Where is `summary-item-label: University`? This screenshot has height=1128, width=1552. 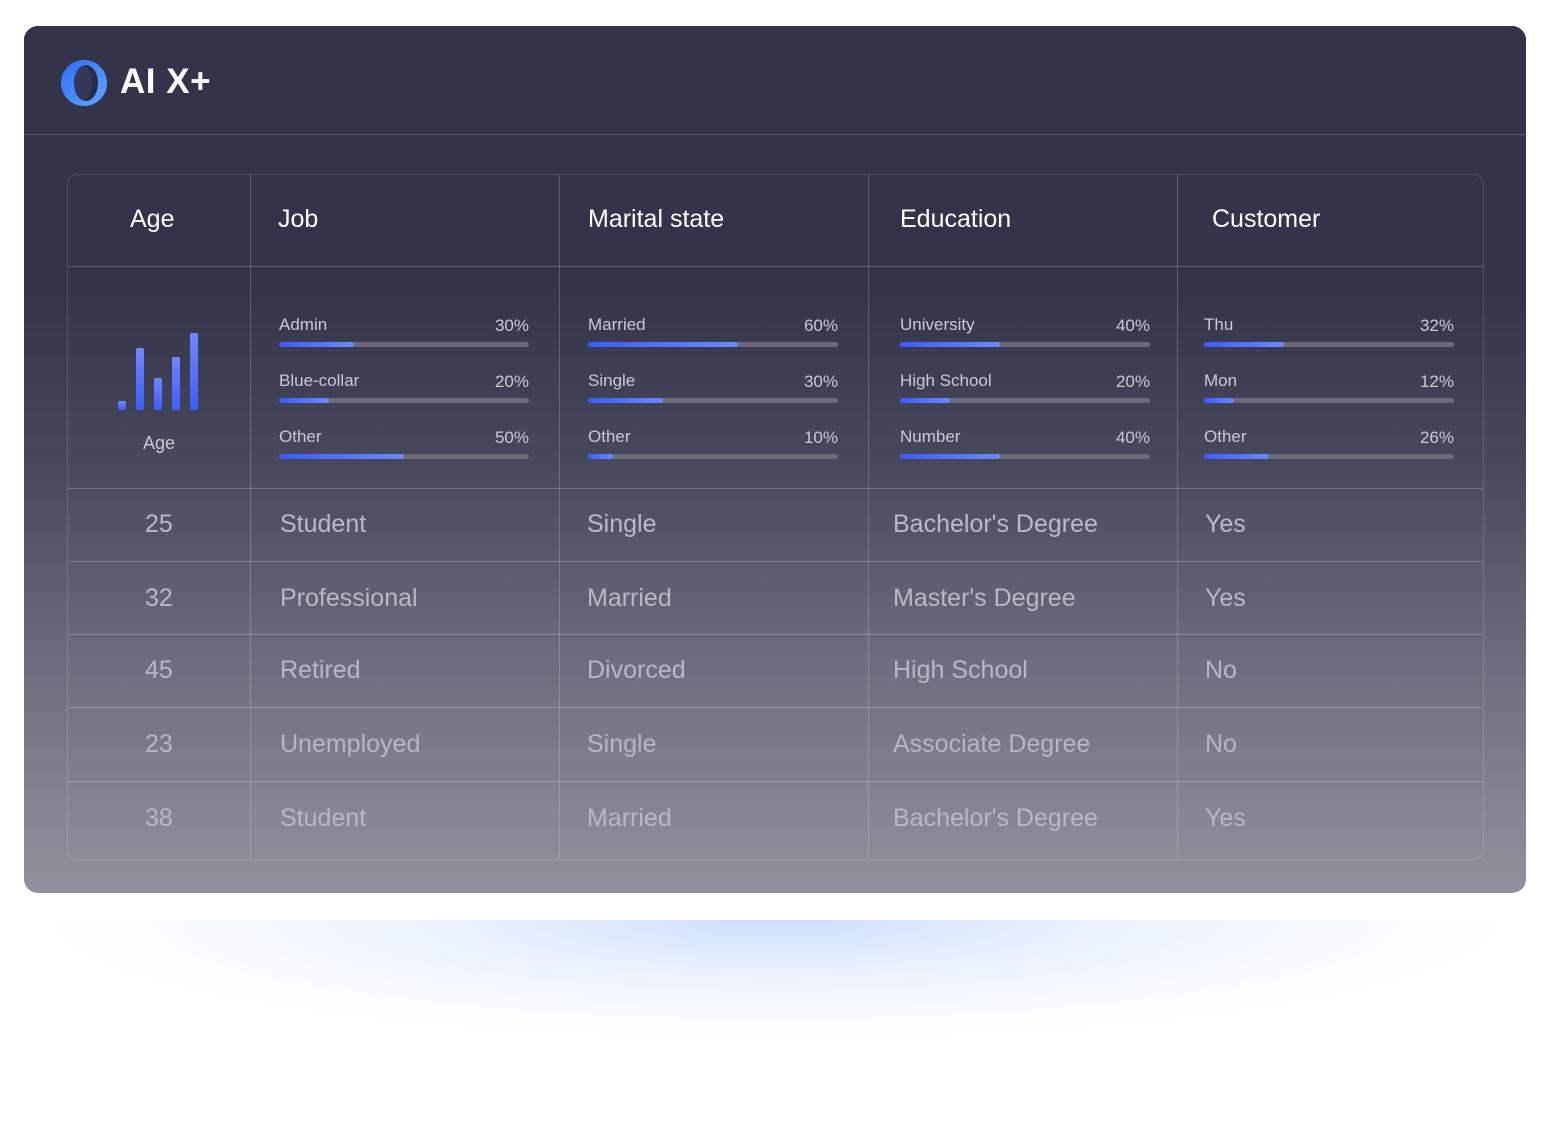 summary-item-label: University is located at coordinates (937, 324).